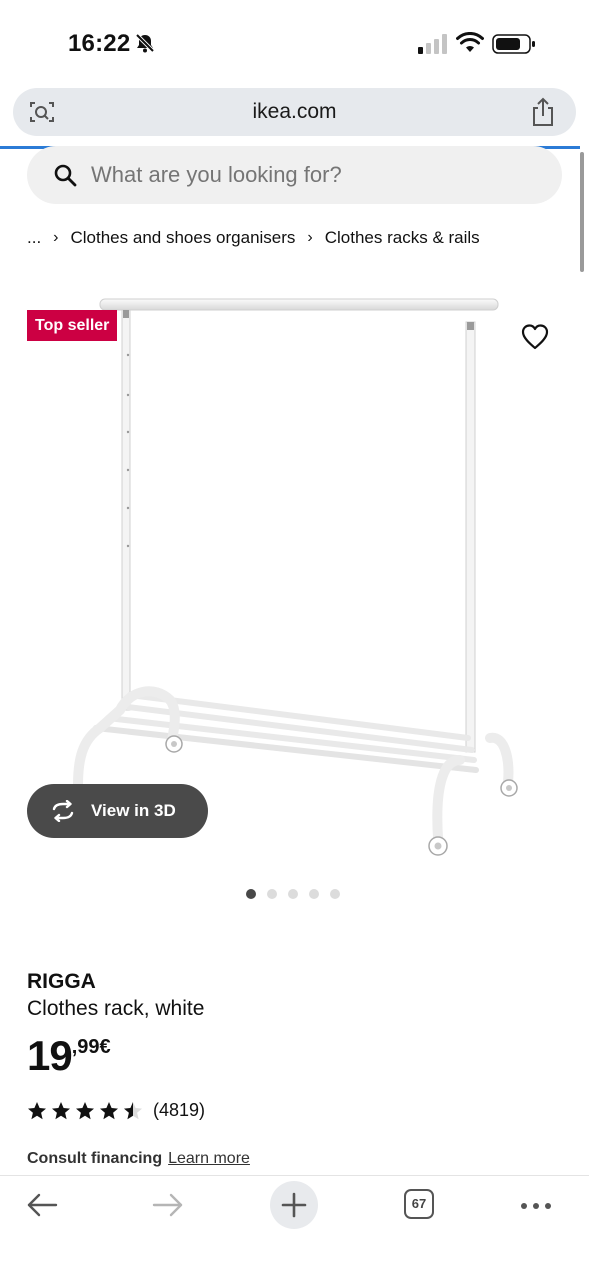  I want to click on plus-icon, so click(294, 1205).